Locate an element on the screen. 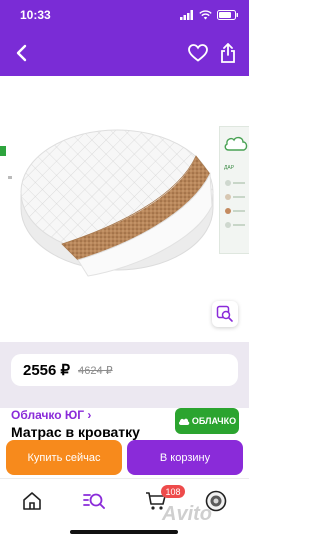  current-price: 2556 ₽ is located at coordinates (47, 370).